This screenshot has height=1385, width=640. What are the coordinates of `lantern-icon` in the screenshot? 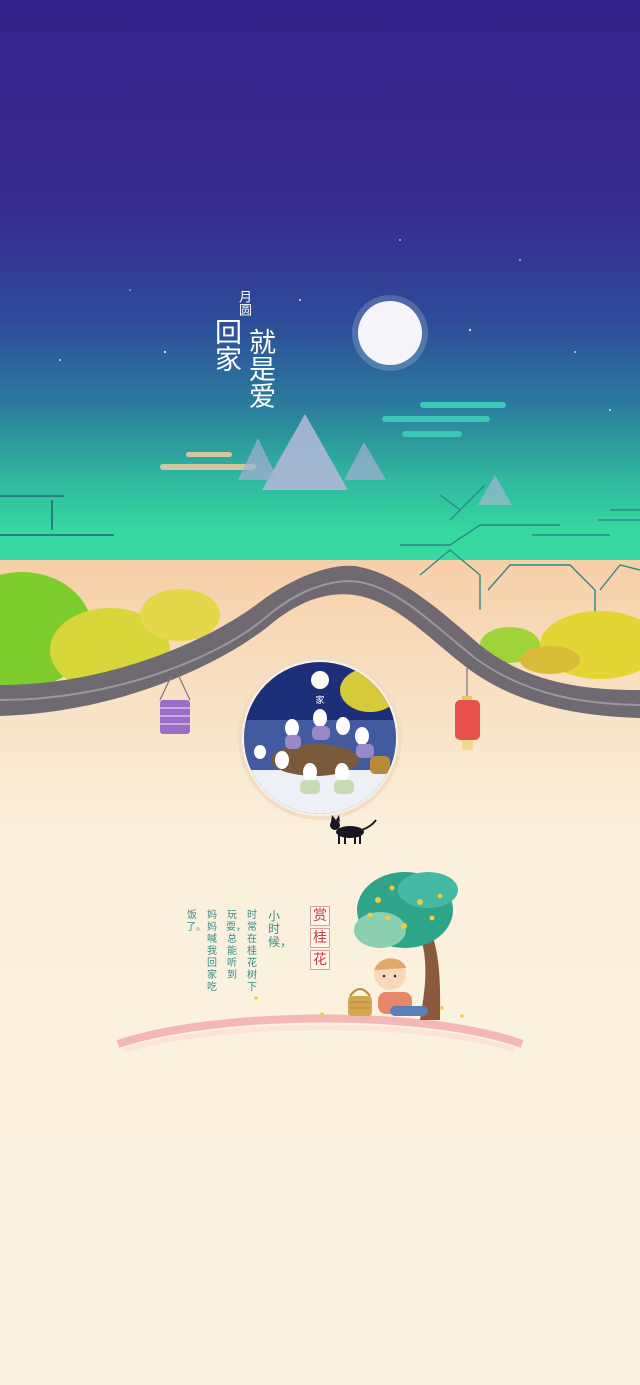 It's located at (467, 709).